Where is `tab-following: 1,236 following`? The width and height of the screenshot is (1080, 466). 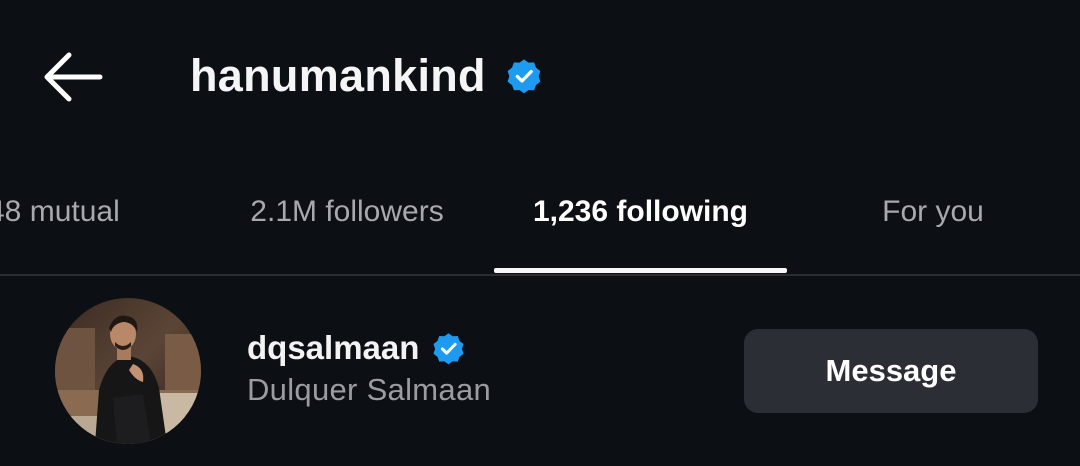 tab-following: 1,236 following is located at coordinates (640, 222).